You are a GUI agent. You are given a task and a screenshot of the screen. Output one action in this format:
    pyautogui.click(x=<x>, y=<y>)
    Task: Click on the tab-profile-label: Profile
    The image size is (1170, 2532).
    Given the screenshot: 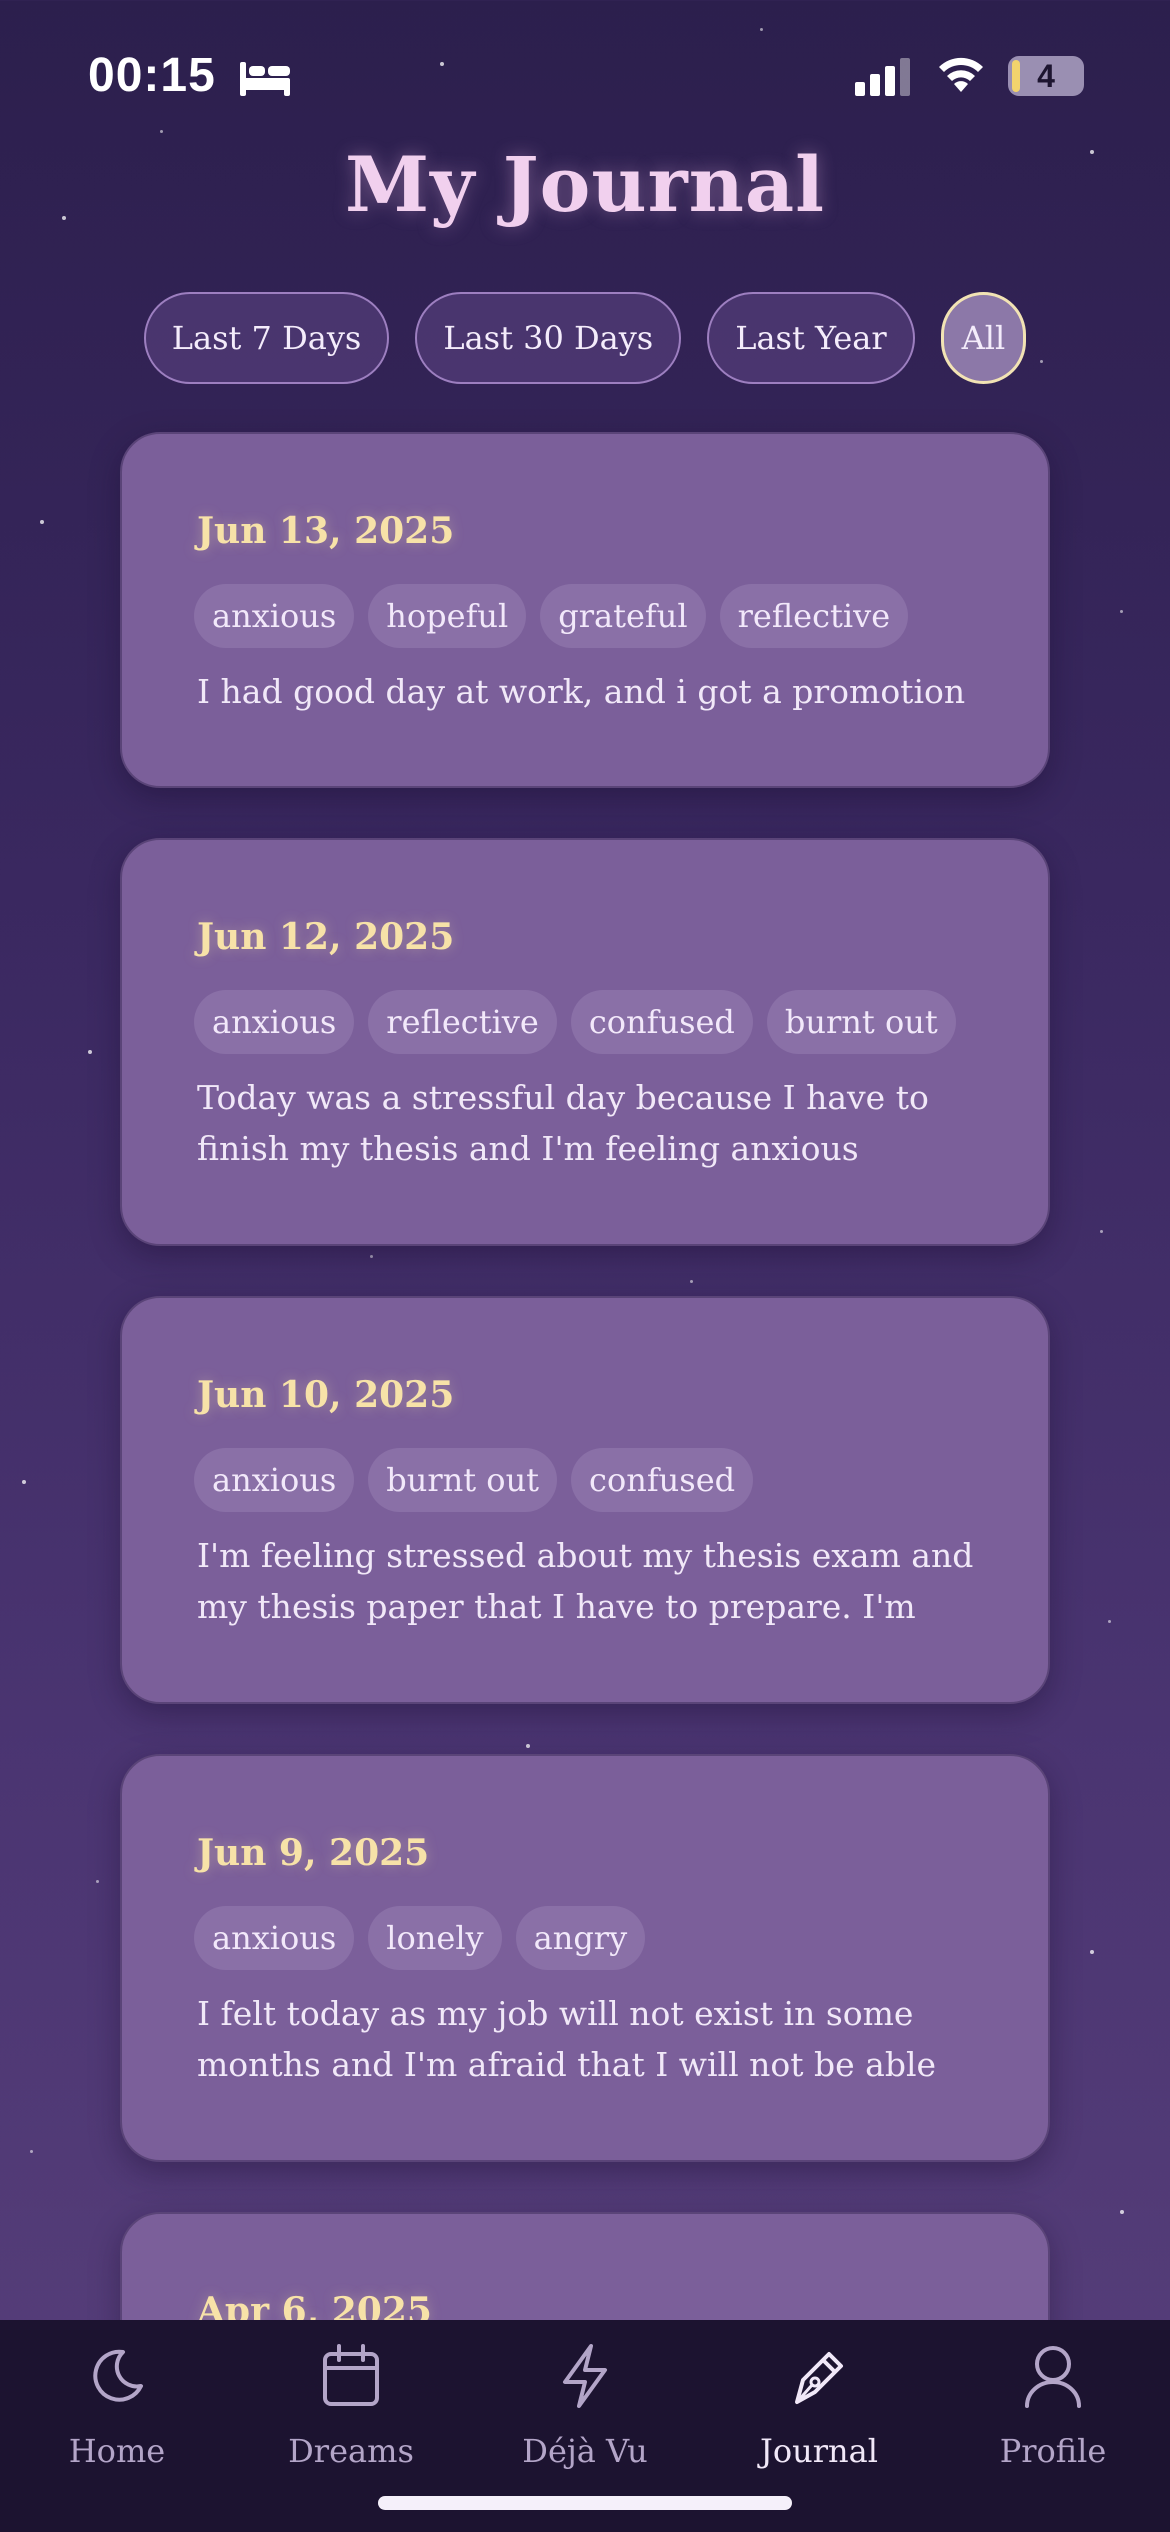 What is the action you would take?
    pyautogui.click(x=1053, y=2451)
    